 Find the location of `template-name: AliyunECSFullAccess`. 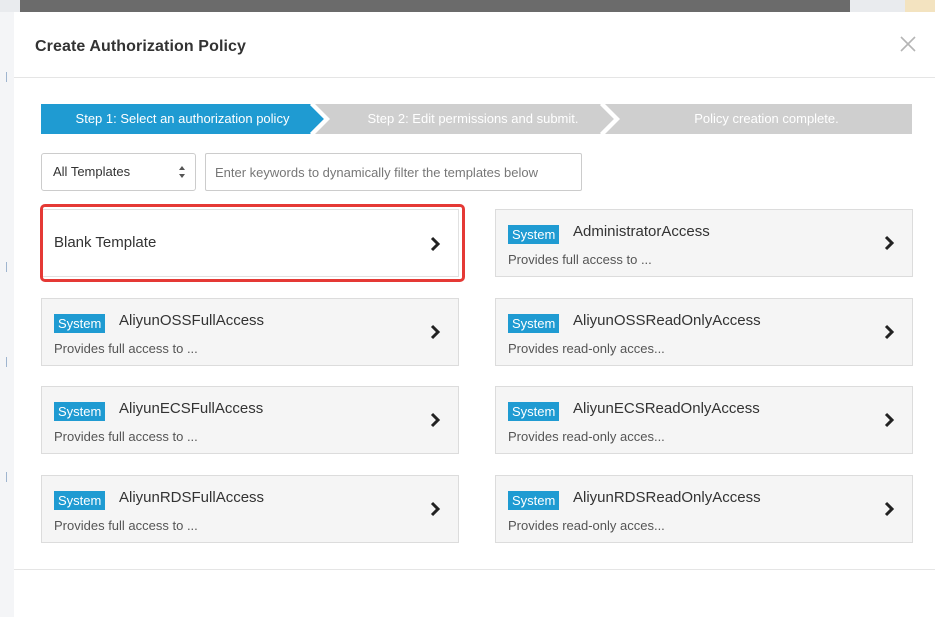

template-name: AliyunECSFullAccess is located at coordinates (191, 408).